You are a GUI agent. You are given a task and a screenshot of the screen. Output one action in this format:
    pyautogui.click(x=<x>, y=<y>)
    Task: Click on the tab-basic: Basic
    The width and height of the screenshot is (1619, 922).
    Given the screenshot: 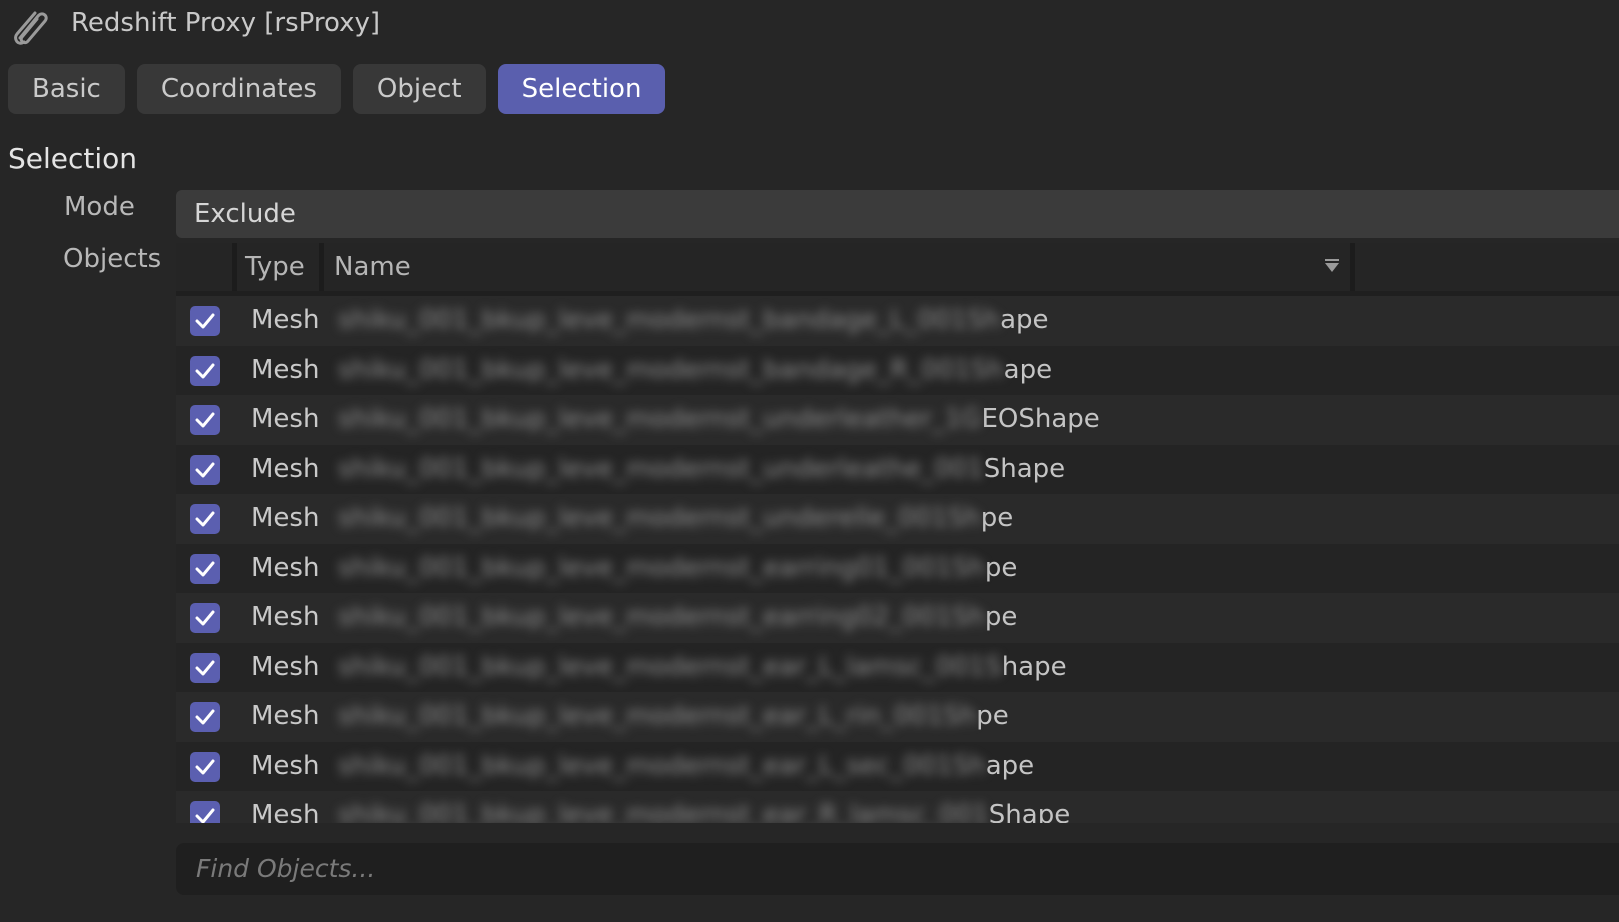 What is the action you would take?
    pyautogui.click(x=66, y=89)
    